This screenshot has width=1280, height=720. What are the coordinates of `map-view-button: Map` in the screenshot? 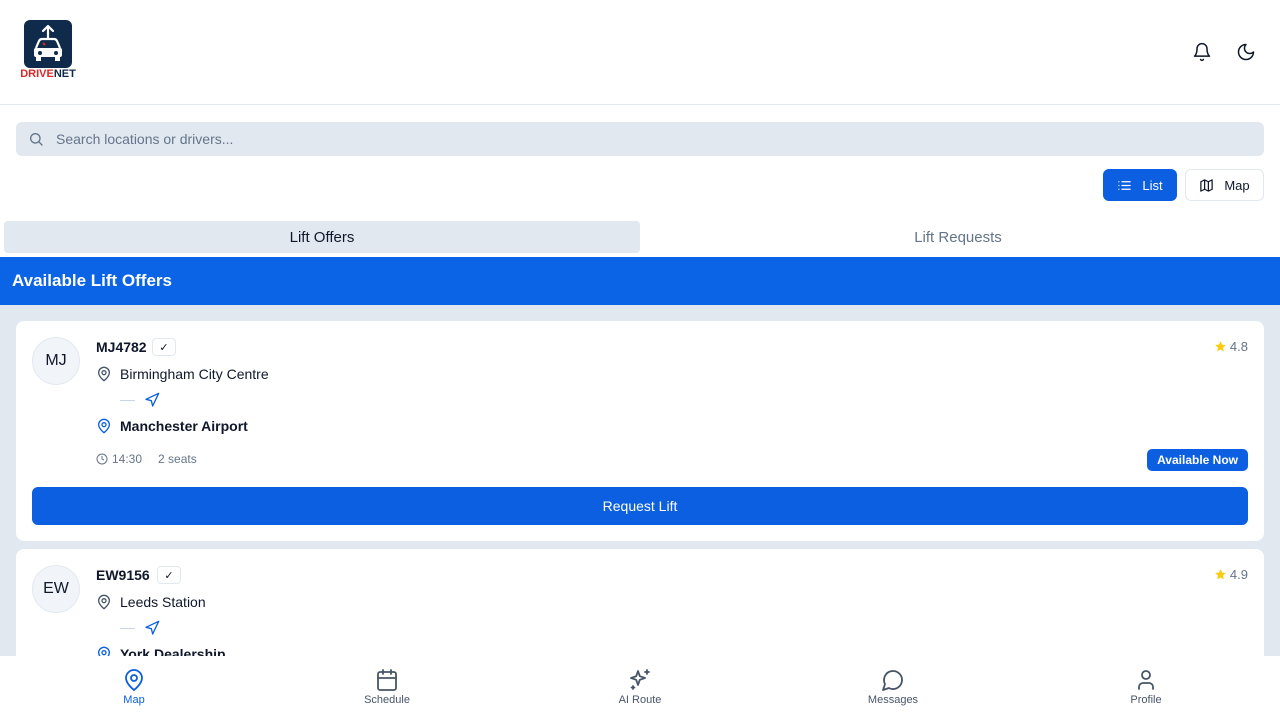 It's located at (1224, 185).